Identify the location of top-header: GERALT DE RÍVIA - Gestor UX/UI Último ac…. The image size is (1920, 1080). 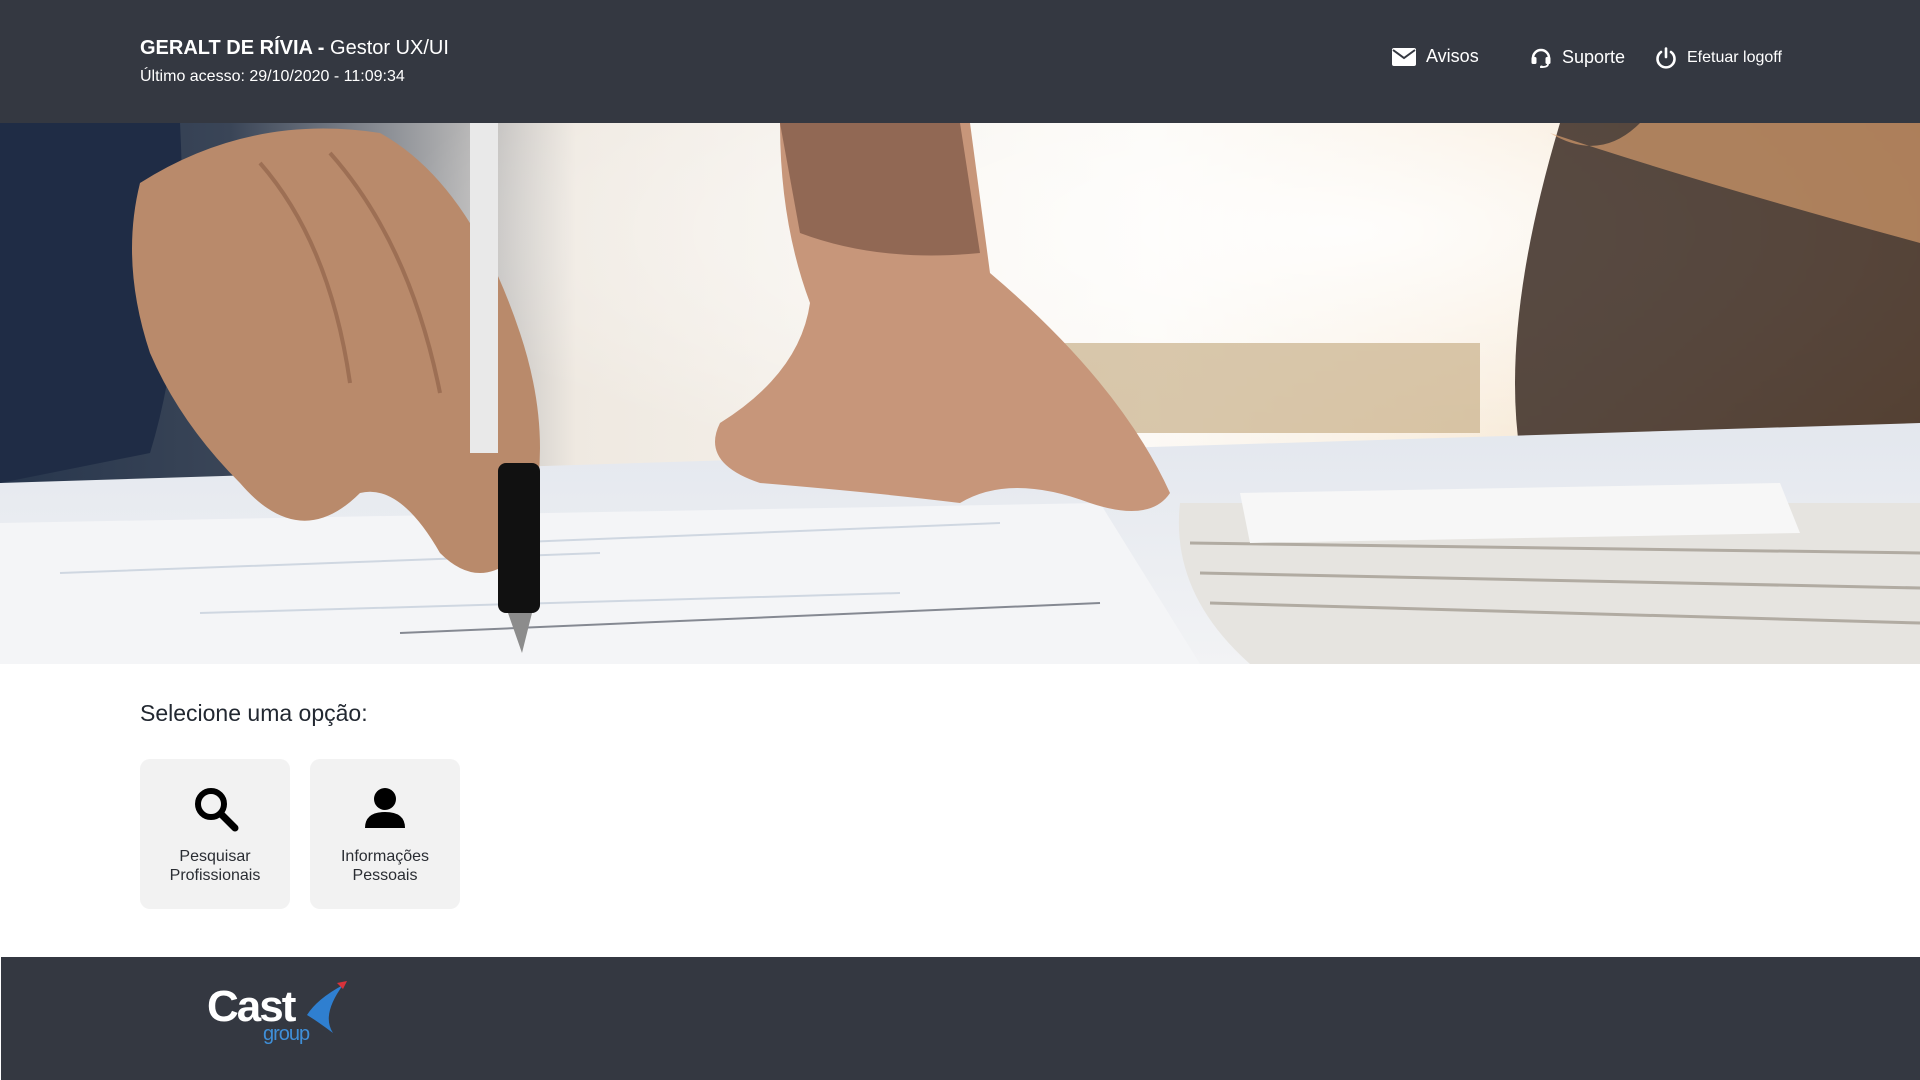
(960, 61).